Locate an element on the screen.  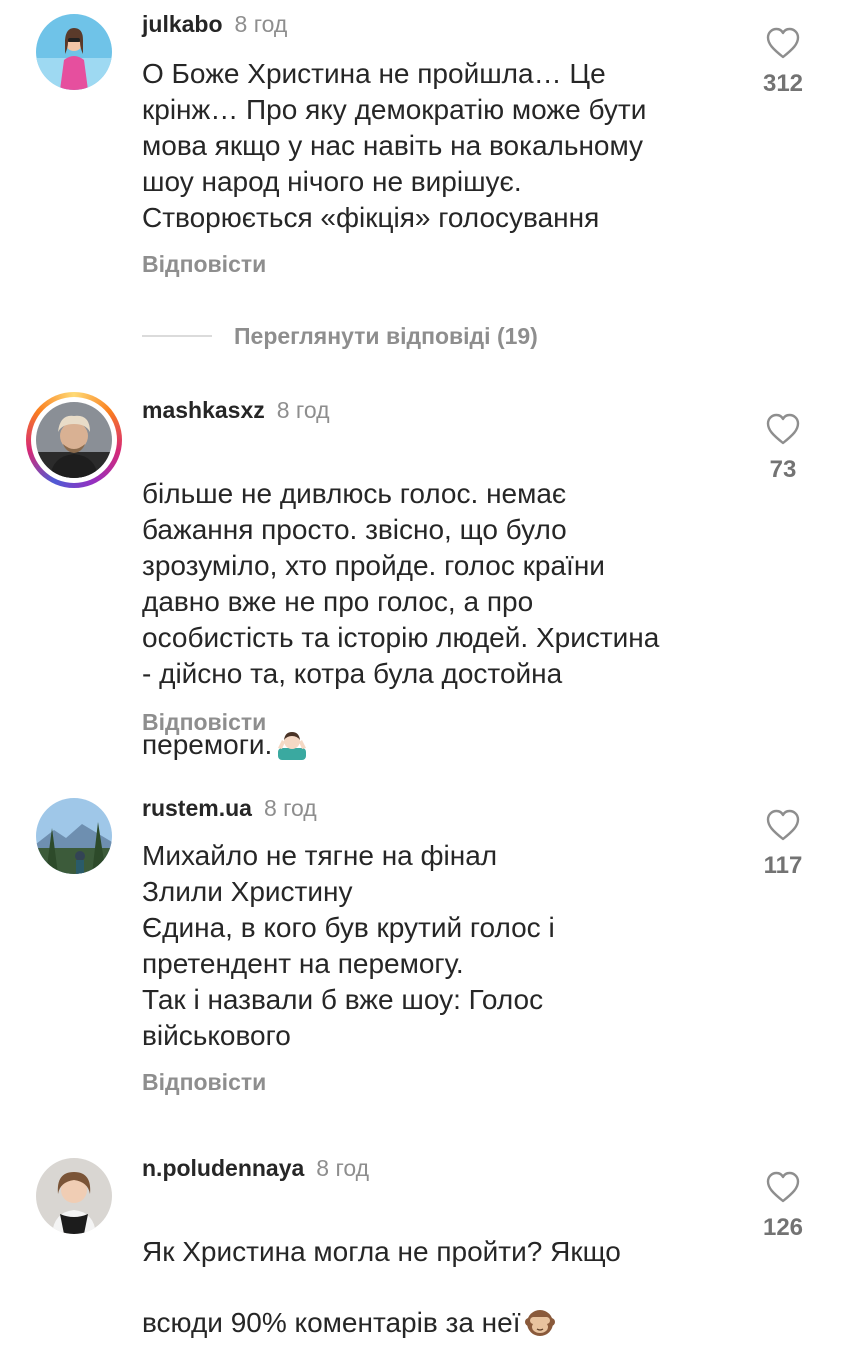
comment-username: n.poludennaya is located at coordinates (223, 1168).